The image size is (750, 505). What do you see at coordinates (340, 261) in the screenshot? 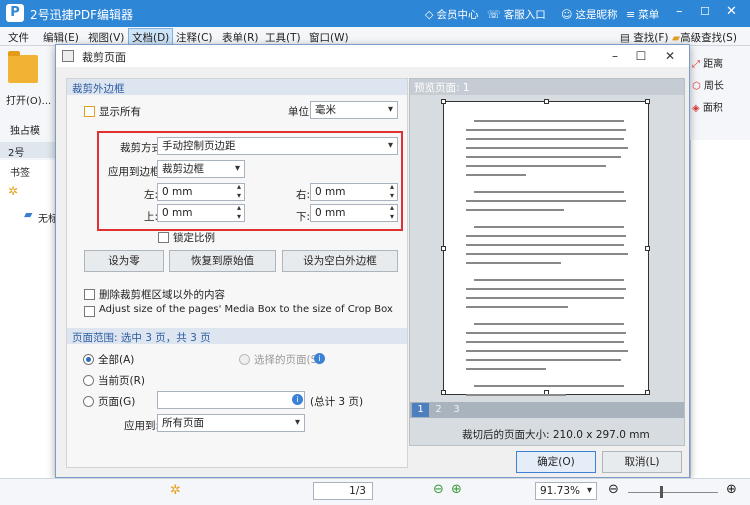
I see `set-blank-margin-button: 设为空白外边框` at bounding box center [340, 261].